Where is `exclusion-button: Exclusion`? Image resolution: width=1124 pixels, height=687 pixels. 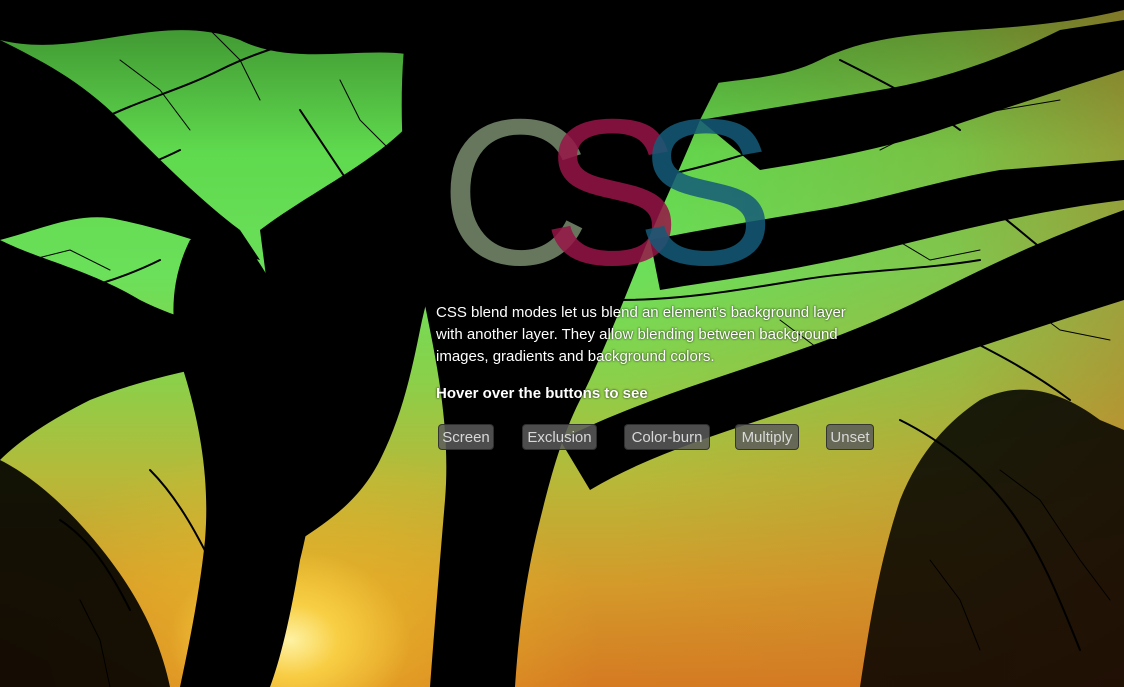
exclusion-button: Exclusion is located at coordinates (559, 437).